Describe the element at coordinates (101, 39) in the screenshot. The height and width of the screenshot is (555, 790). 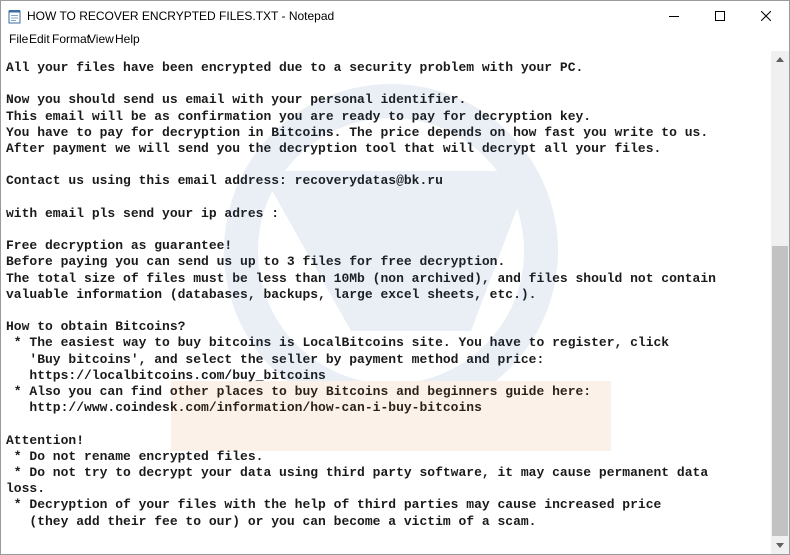
I see `menu-view: View` at that location.